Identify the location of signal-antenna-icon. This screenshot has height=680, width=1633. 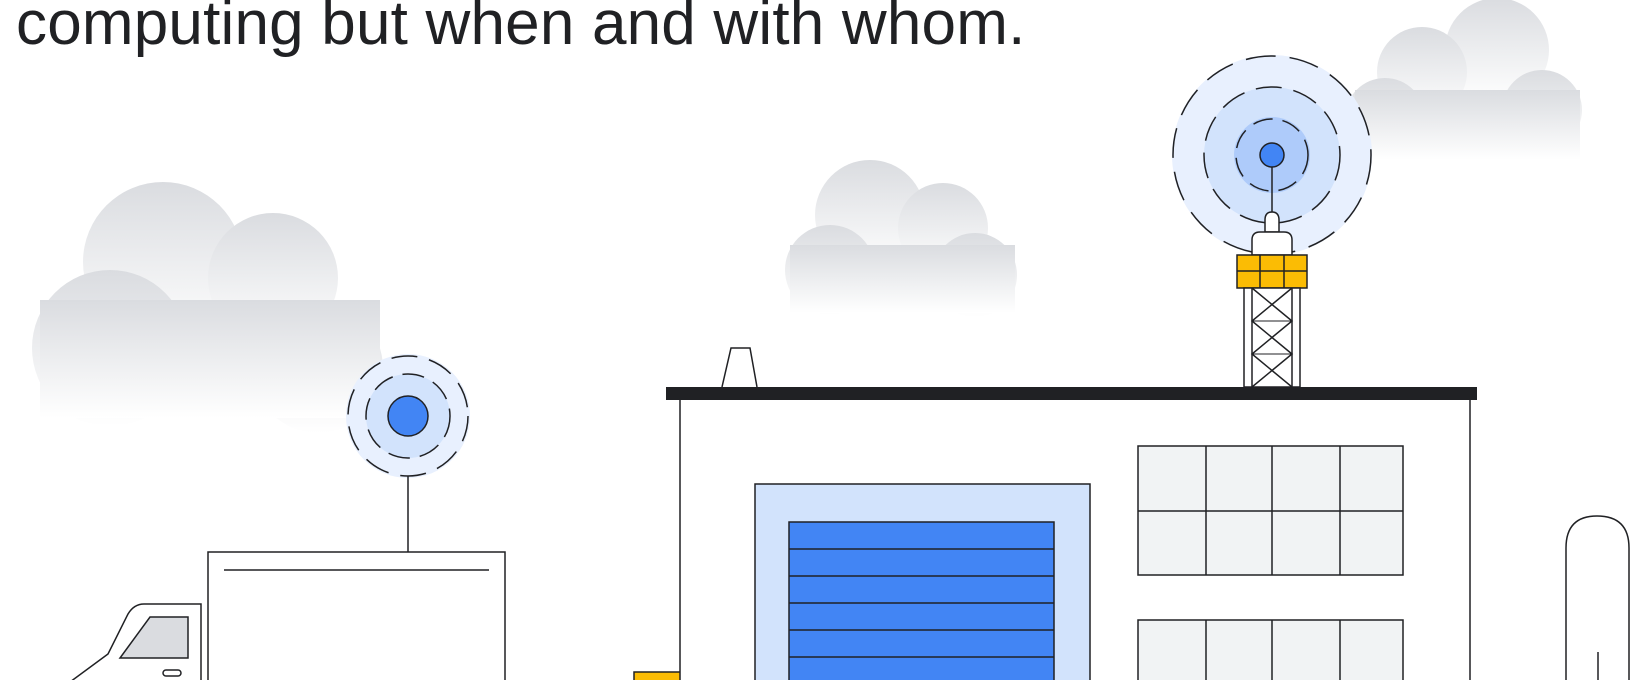
(408, 453).